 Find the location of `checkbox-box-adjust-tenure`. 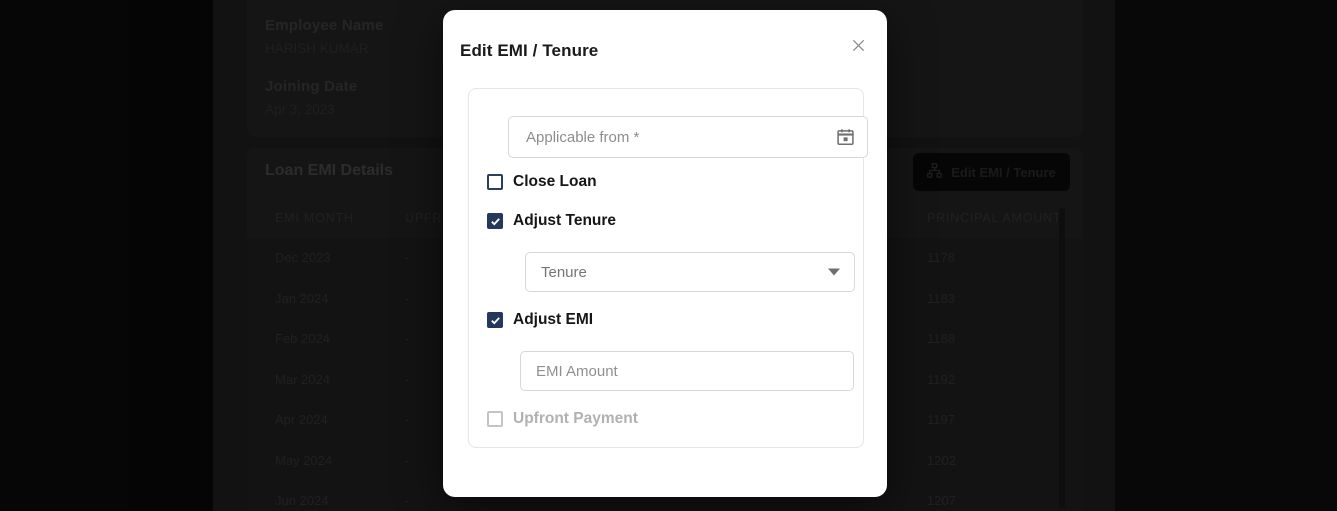

checkbox-box-adjust-tenure is located at coordinates (495, 221).